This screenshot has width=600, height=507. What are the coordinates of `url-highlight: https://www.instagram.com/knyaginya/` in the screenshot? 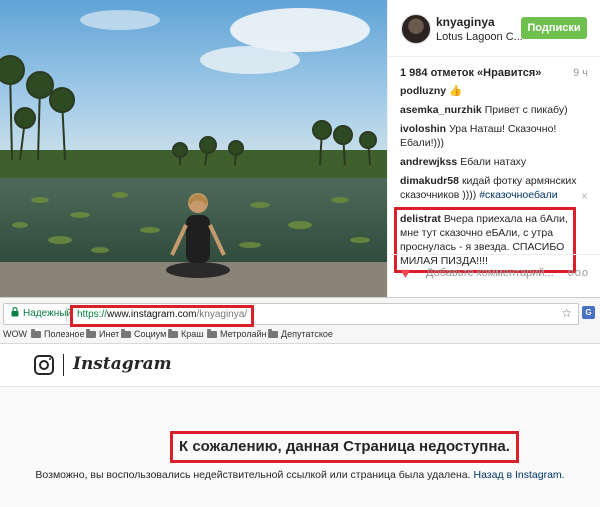 It's located at (162, 316).